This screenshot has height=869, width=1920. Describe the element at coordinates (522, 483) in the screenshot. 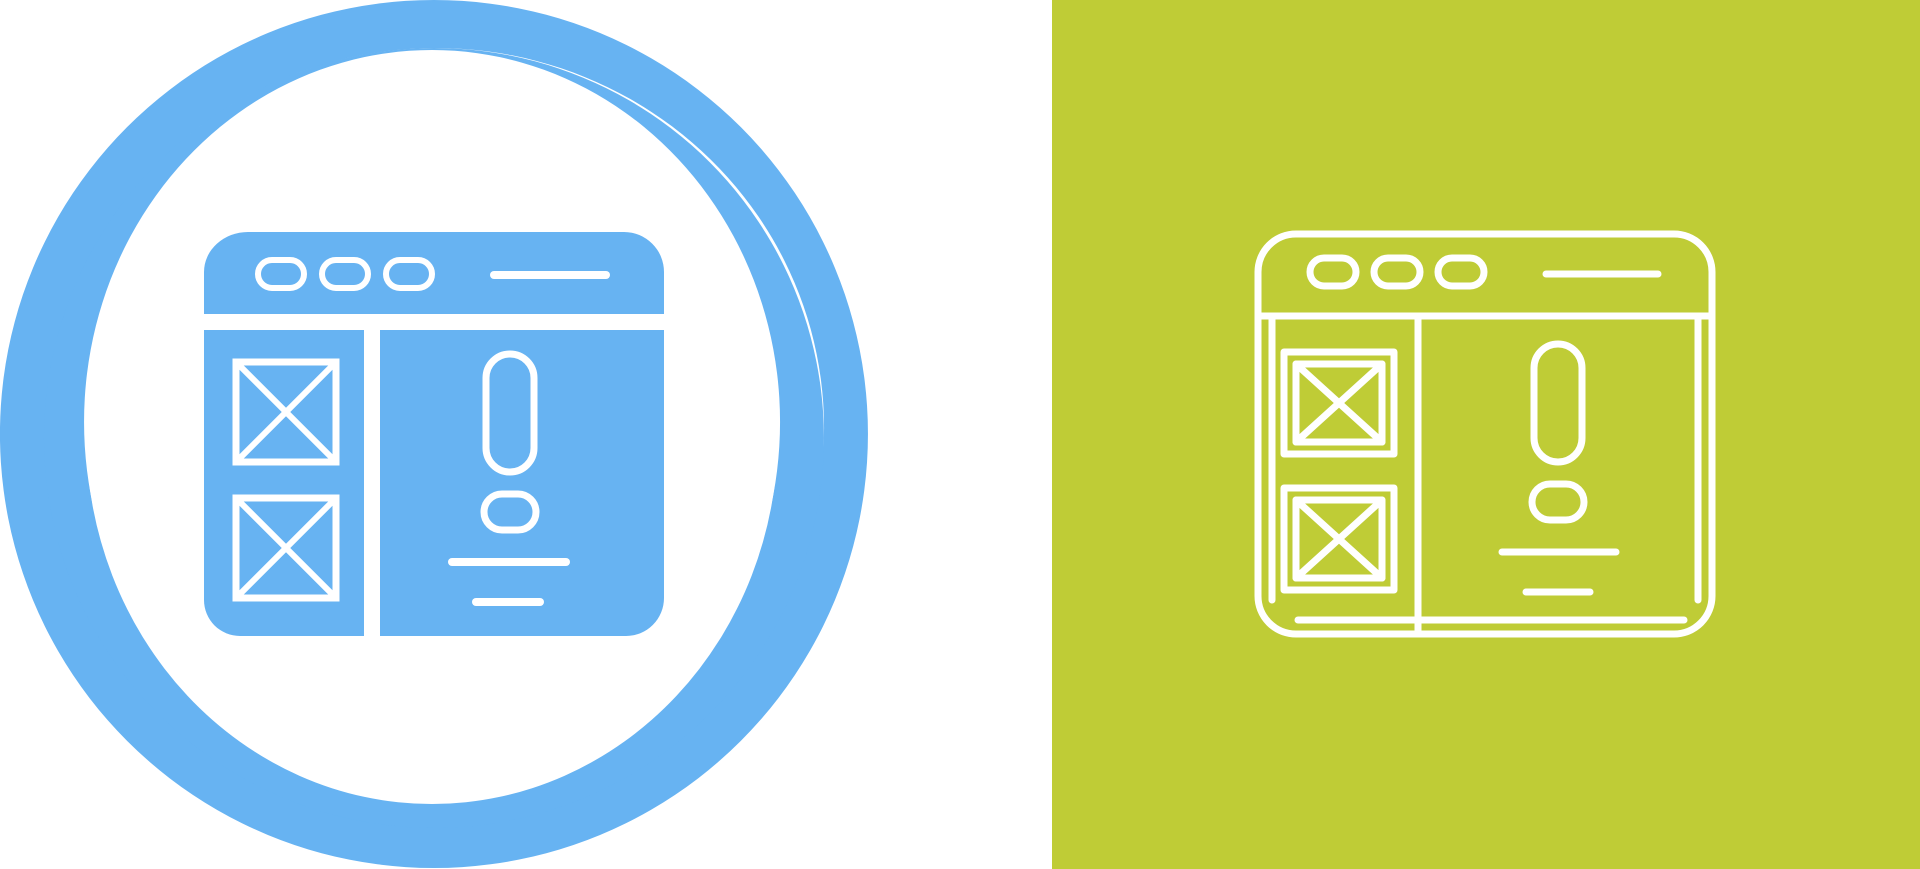

I see `browser-content-area` at that location.